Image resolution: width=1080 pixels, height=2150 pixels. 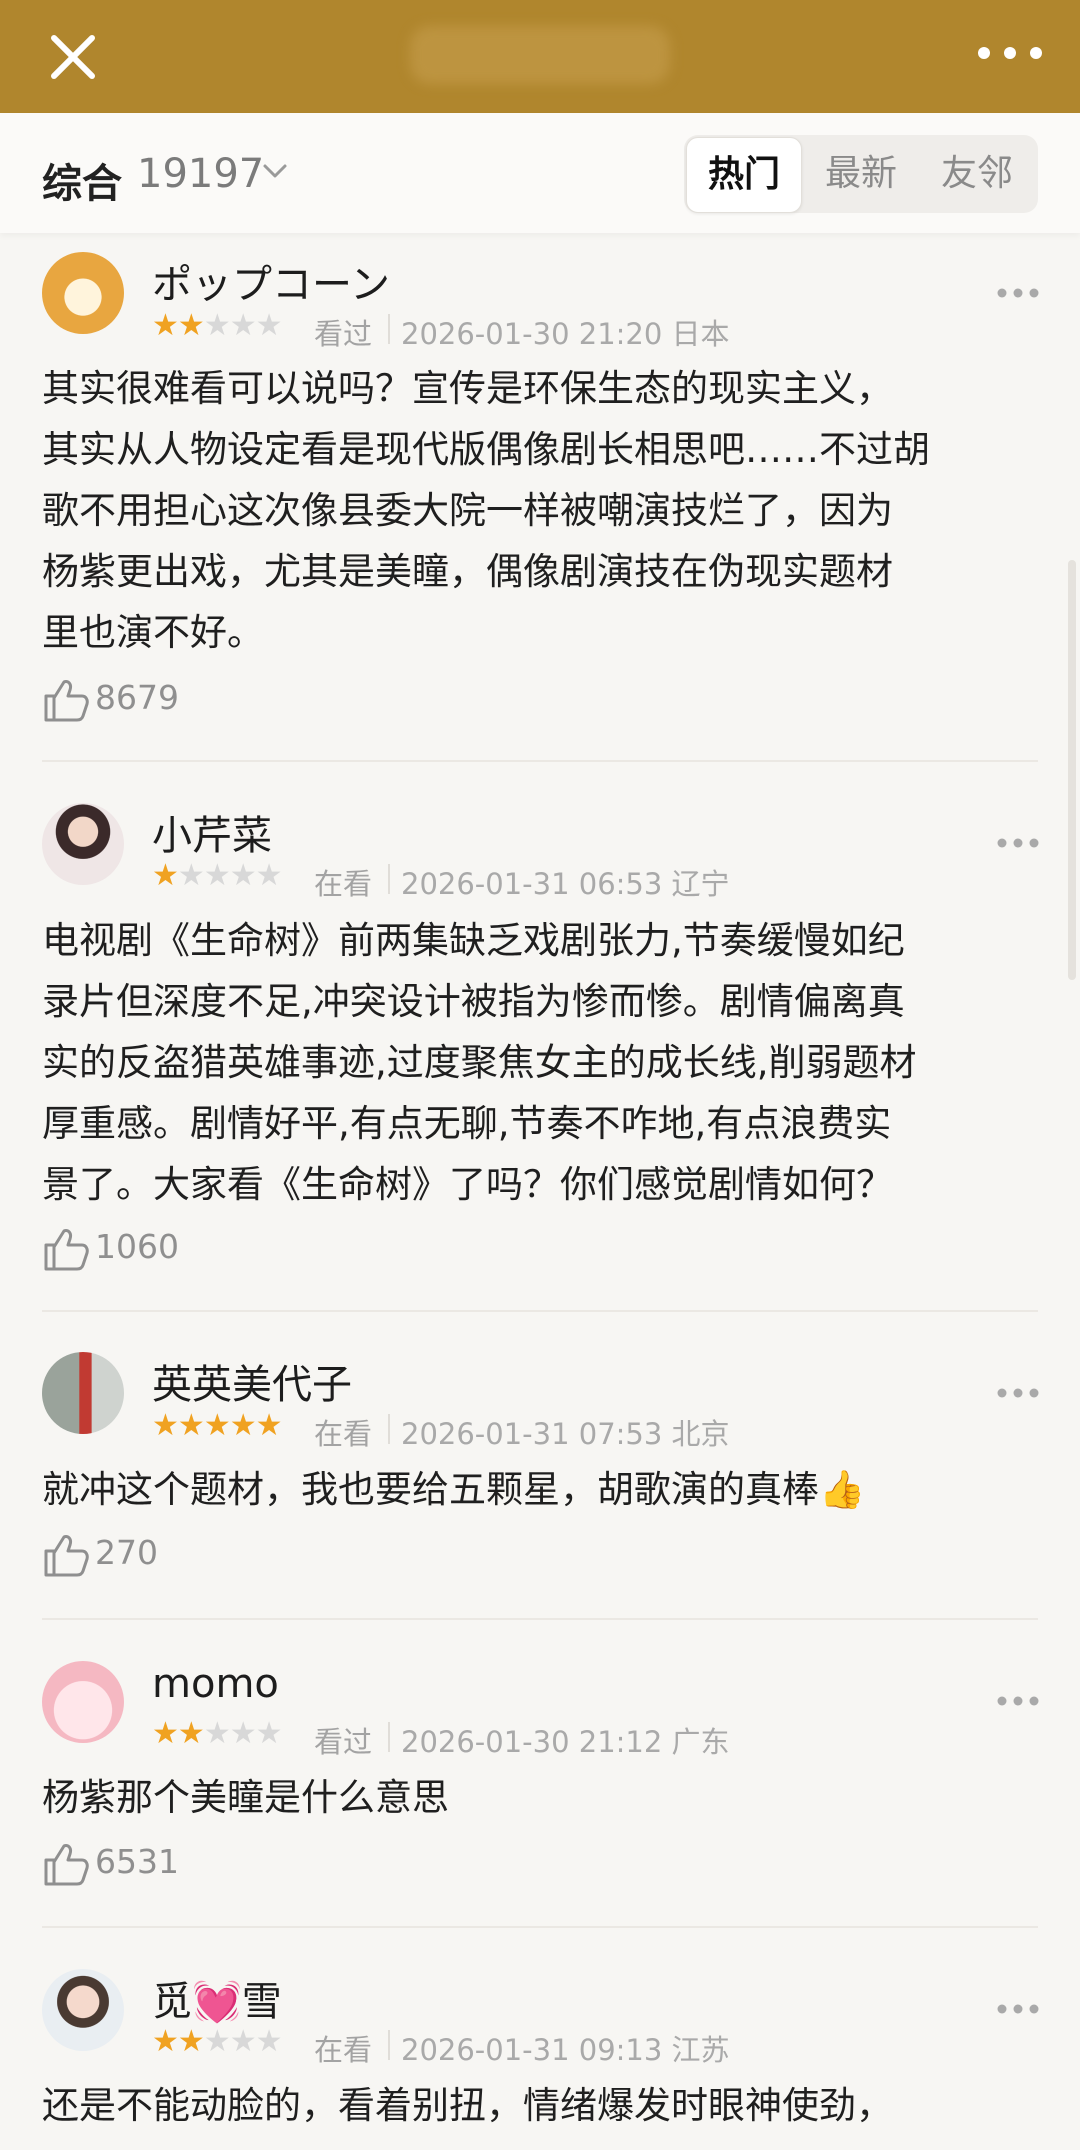 I want to click on like-count: 270, so click(x=126, y=1552).